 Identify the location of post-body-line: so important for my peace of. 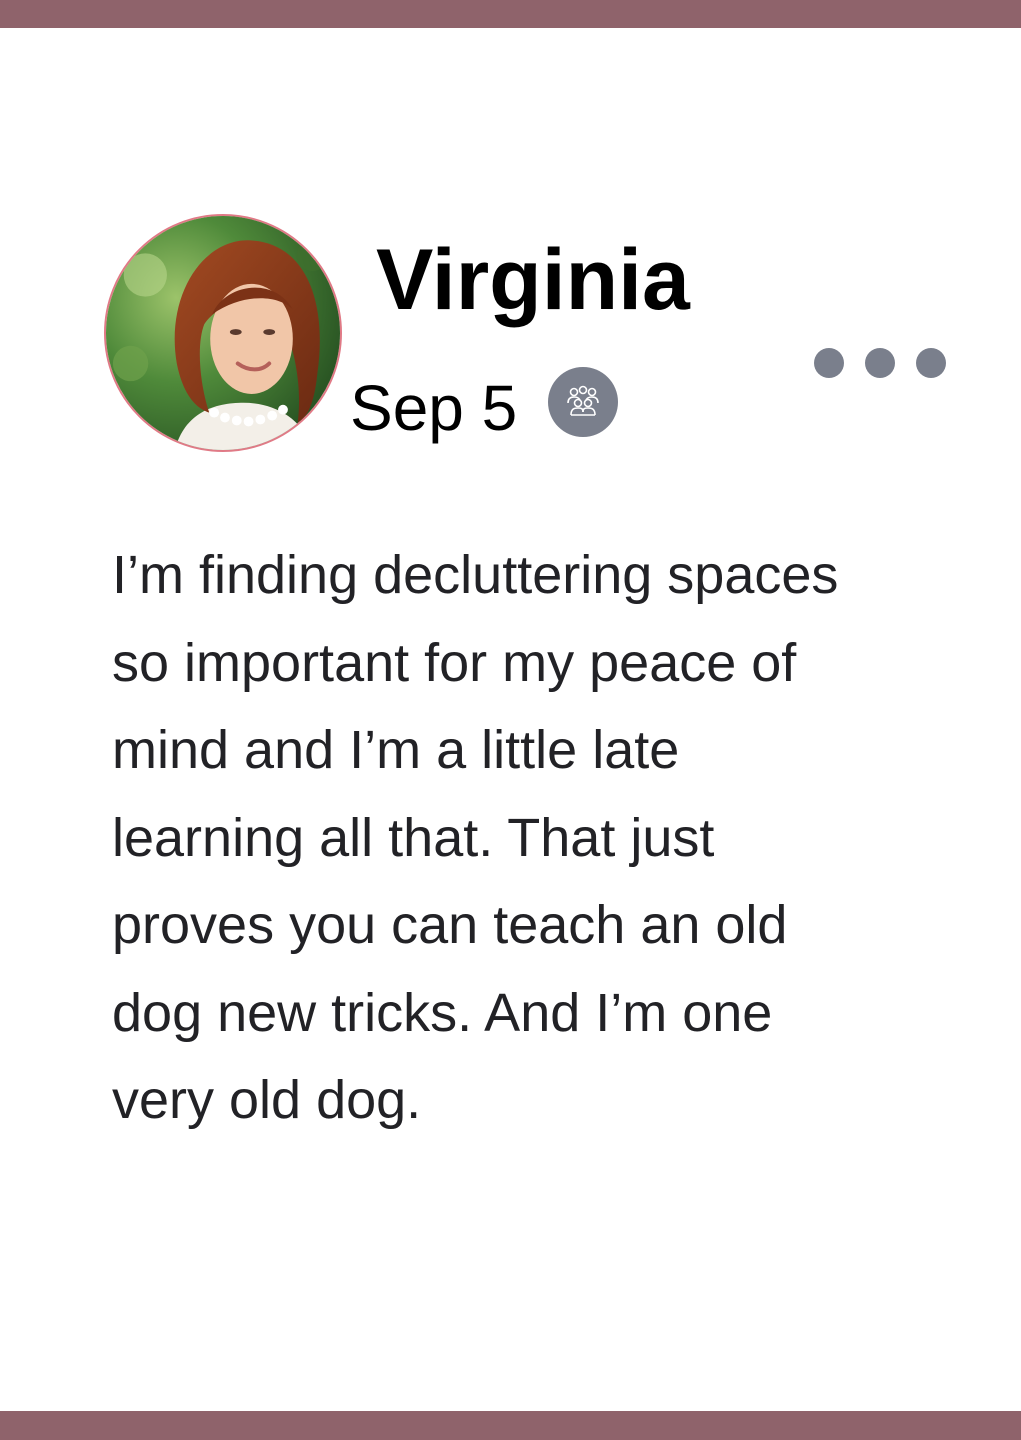
(454, 662).